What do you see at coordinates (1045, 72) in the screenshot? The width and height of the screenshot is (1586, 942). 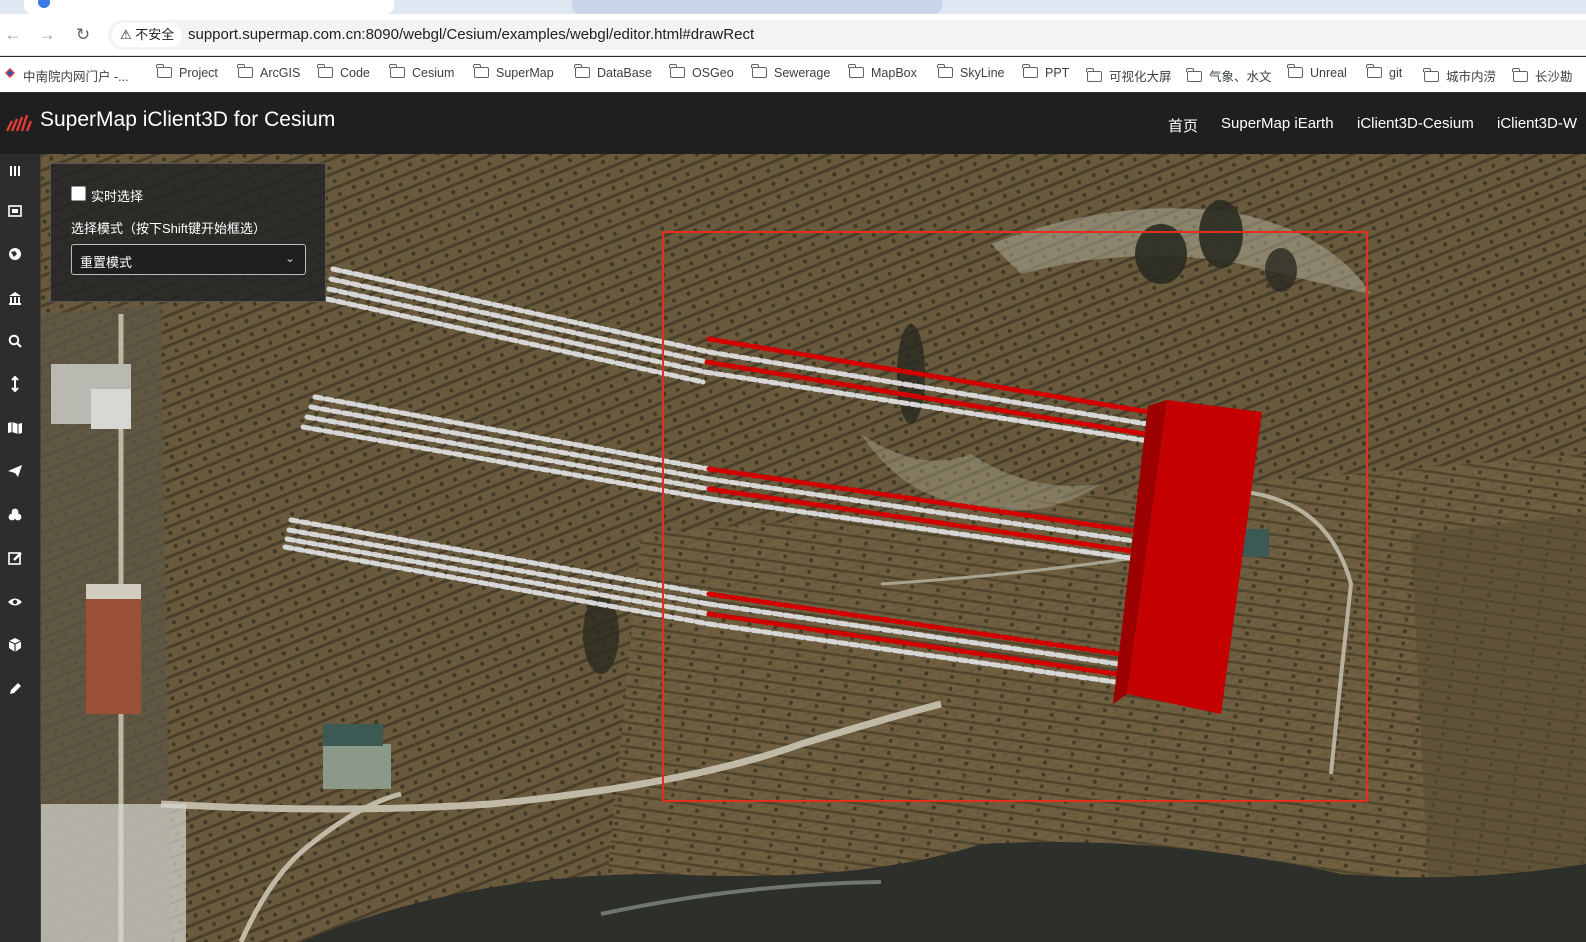 I see `bookmark-folder: PPT` at bounding box center [1045, 72].